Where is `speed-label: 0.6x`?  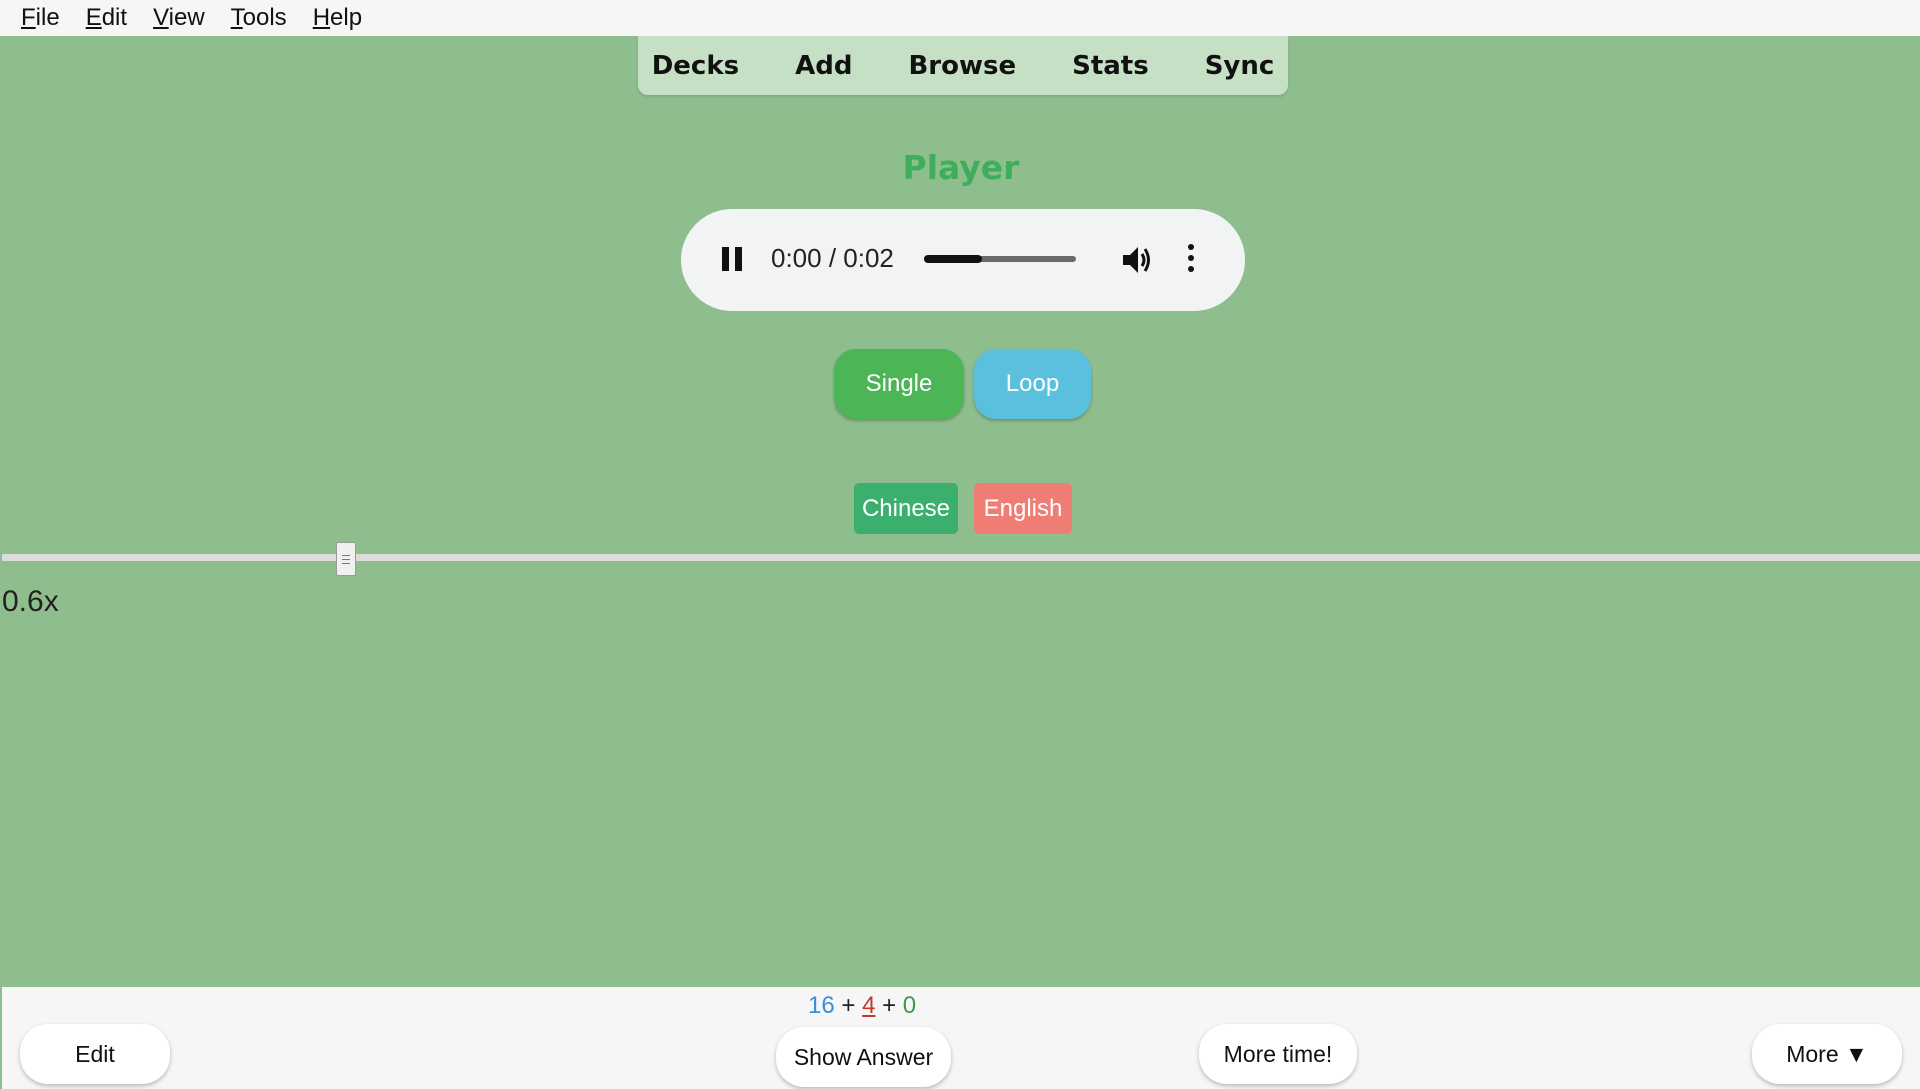 speed-label: 0.6x is located at coordinates (30, 601).